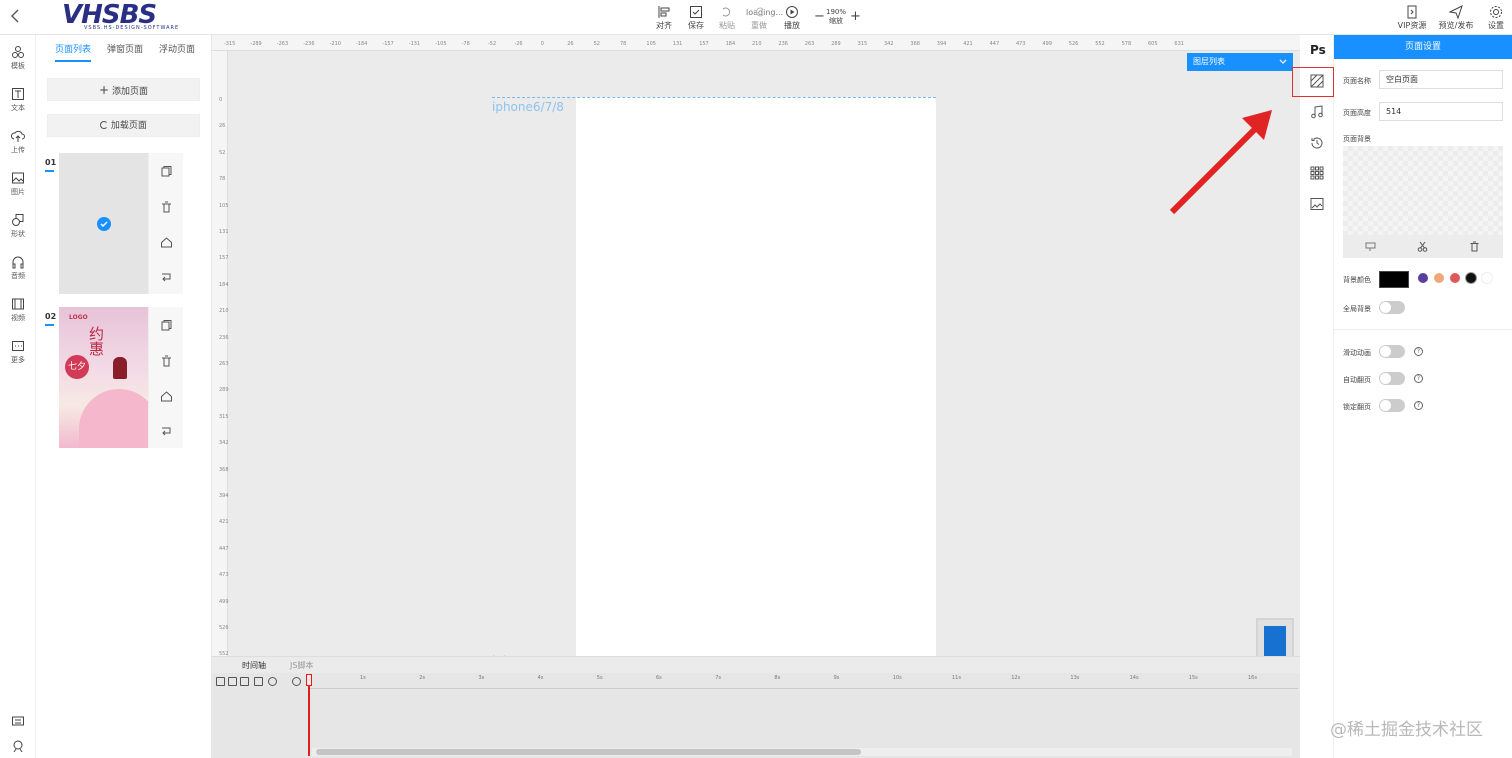 This screenshot has width=1512, height=758. What do you see at coordinates (123, 89) in the screenshot?
I see `add-page-button: + 添加页面` at bounding box center [123, 89].